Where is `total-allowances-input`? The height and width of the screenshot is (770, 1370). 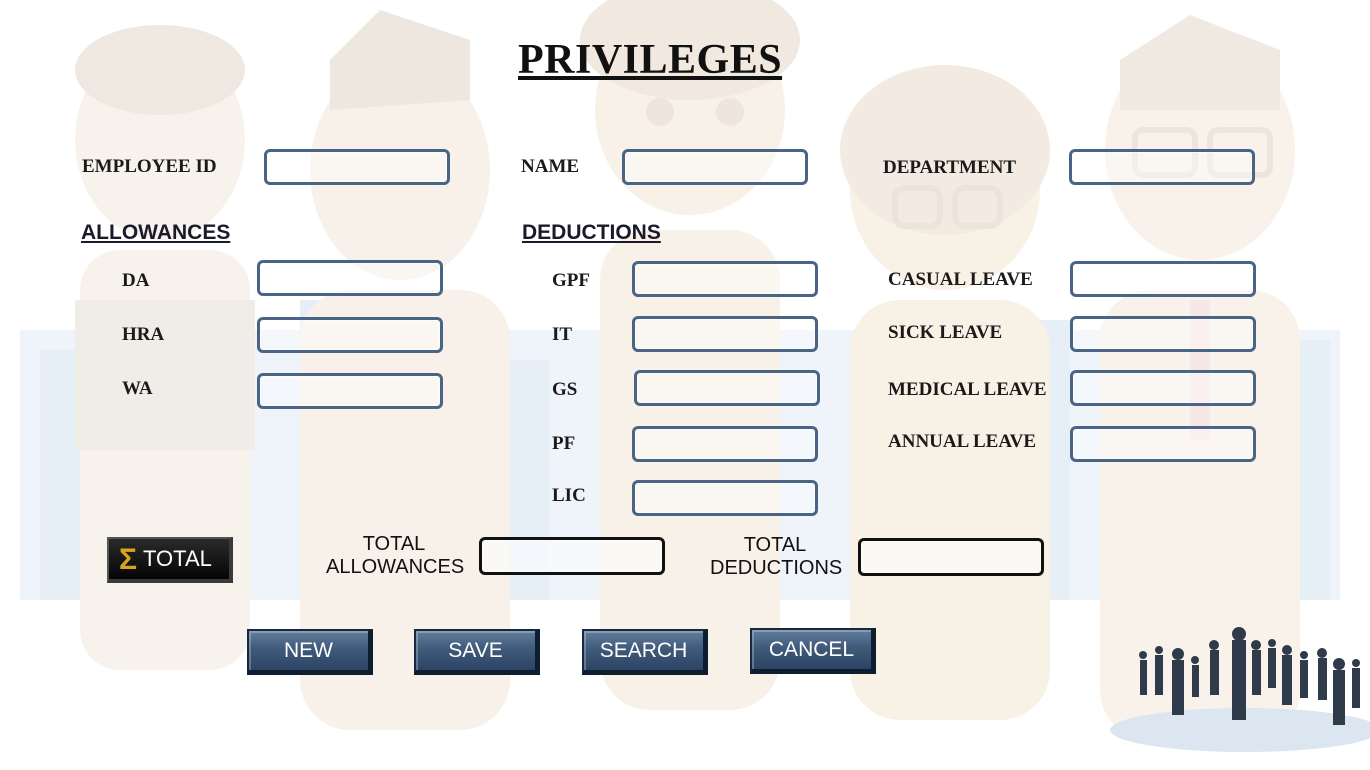 total-allowances-input is located at coordinates (572, 556).